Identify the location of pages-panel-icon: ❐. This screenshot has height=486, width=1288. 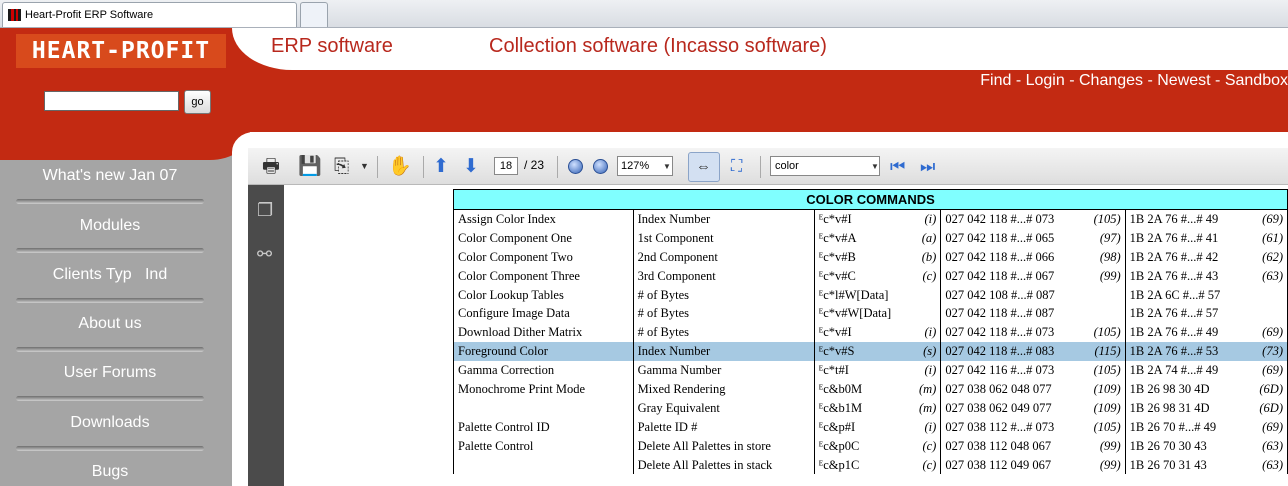
(265, 210).